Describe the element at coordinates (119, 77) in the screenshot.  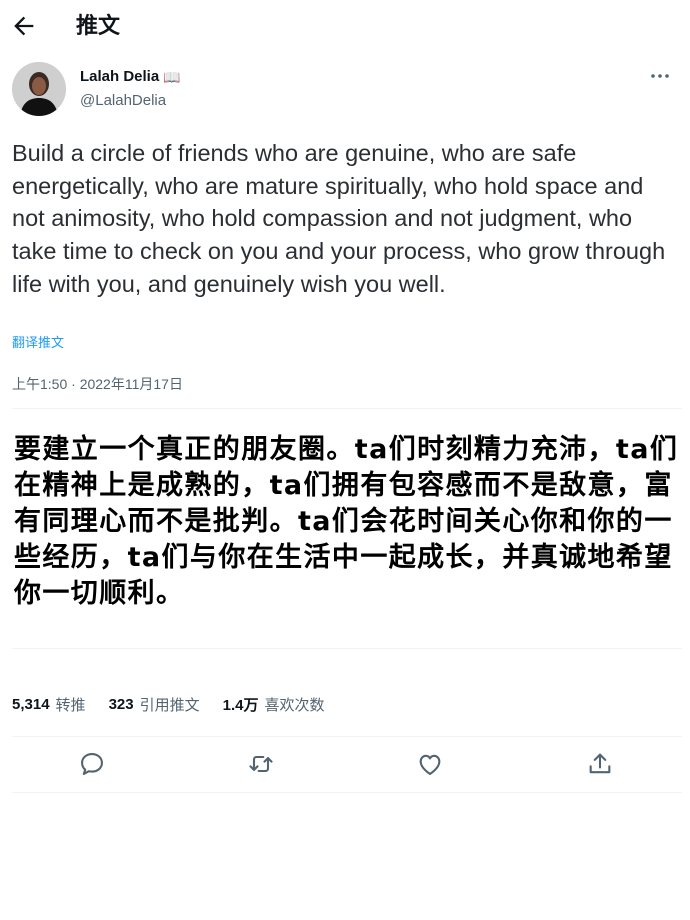
I see `author-name: Lalah Delia` at that location.